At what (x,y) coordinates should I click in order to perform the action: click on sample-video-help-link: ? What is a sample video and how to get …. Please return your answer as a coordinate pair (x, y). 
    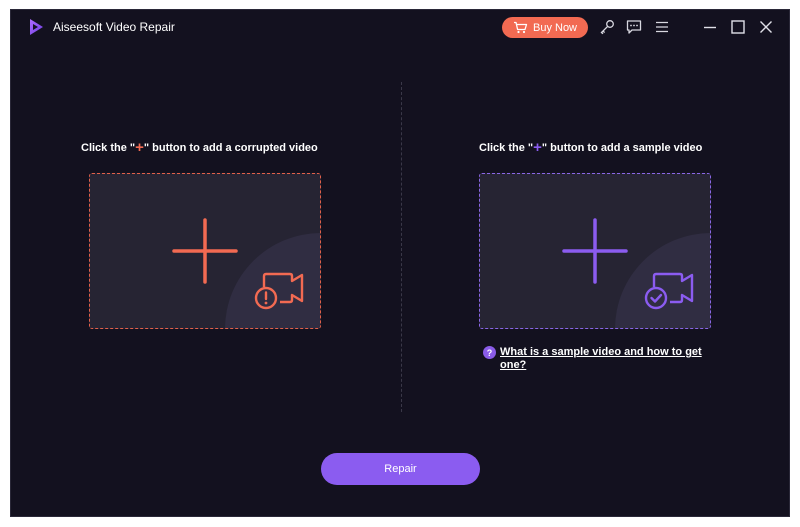
    Looking at the image, I should click on (603, 359).